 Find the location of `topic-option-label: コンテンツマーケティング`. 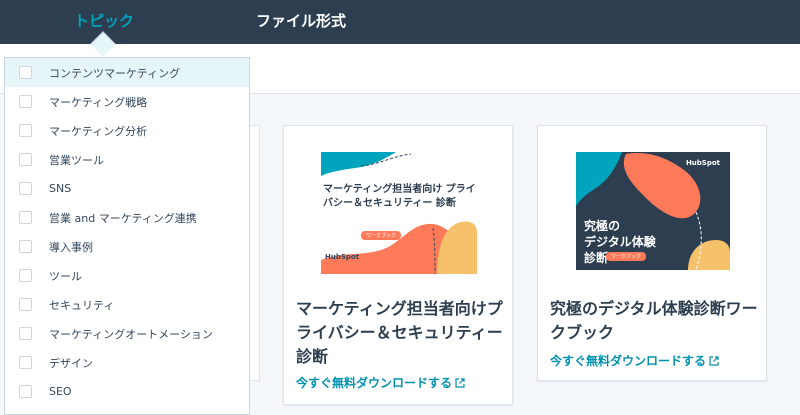

topic-option-label: コンテンツマーケティング is located at coordinates (115, 73).